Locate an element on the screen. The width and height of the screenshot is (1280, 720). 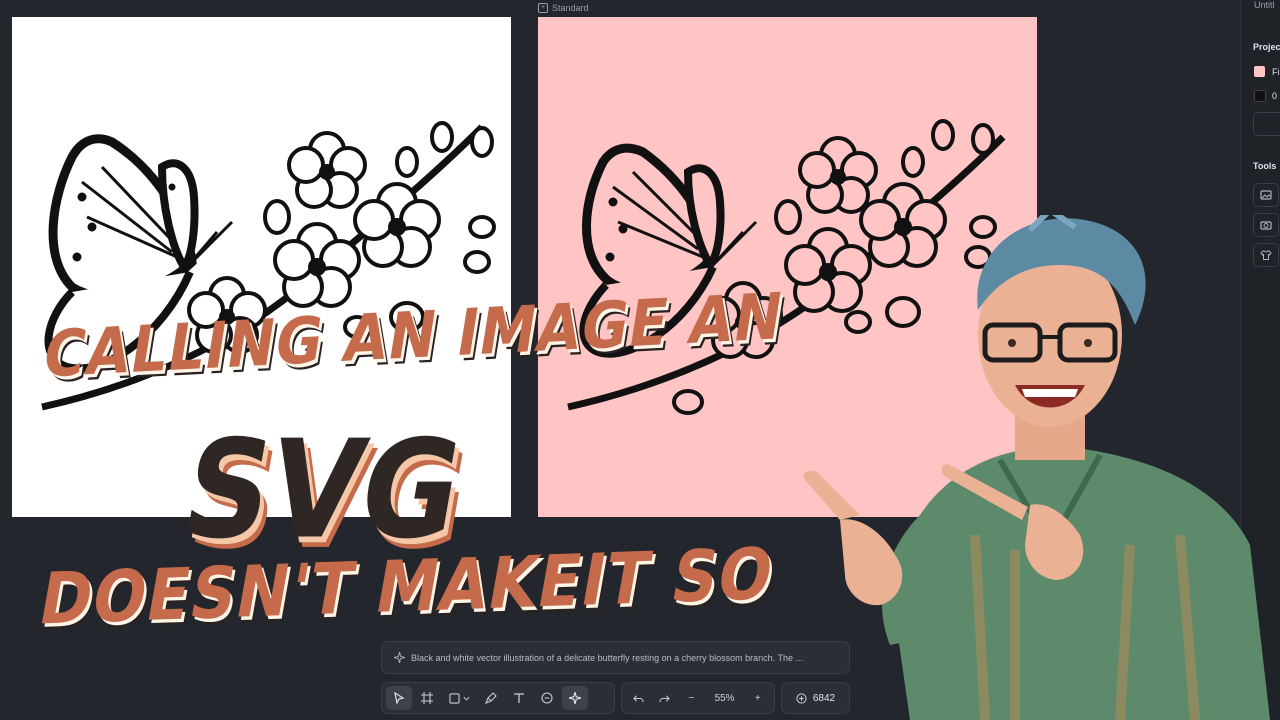
tools-toolbar is located at coordinates (498, 698).